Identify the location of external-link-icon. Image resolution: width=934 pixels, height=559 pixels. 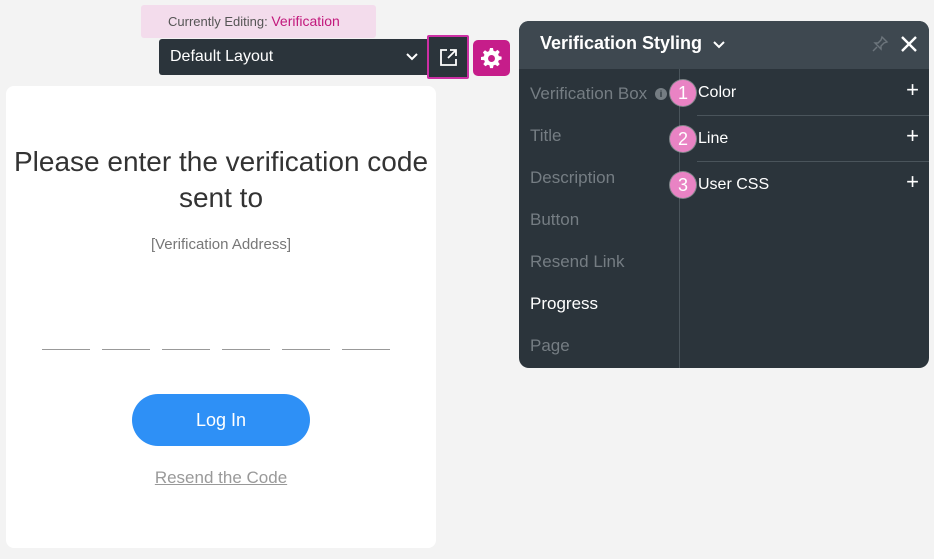
(448, 57).